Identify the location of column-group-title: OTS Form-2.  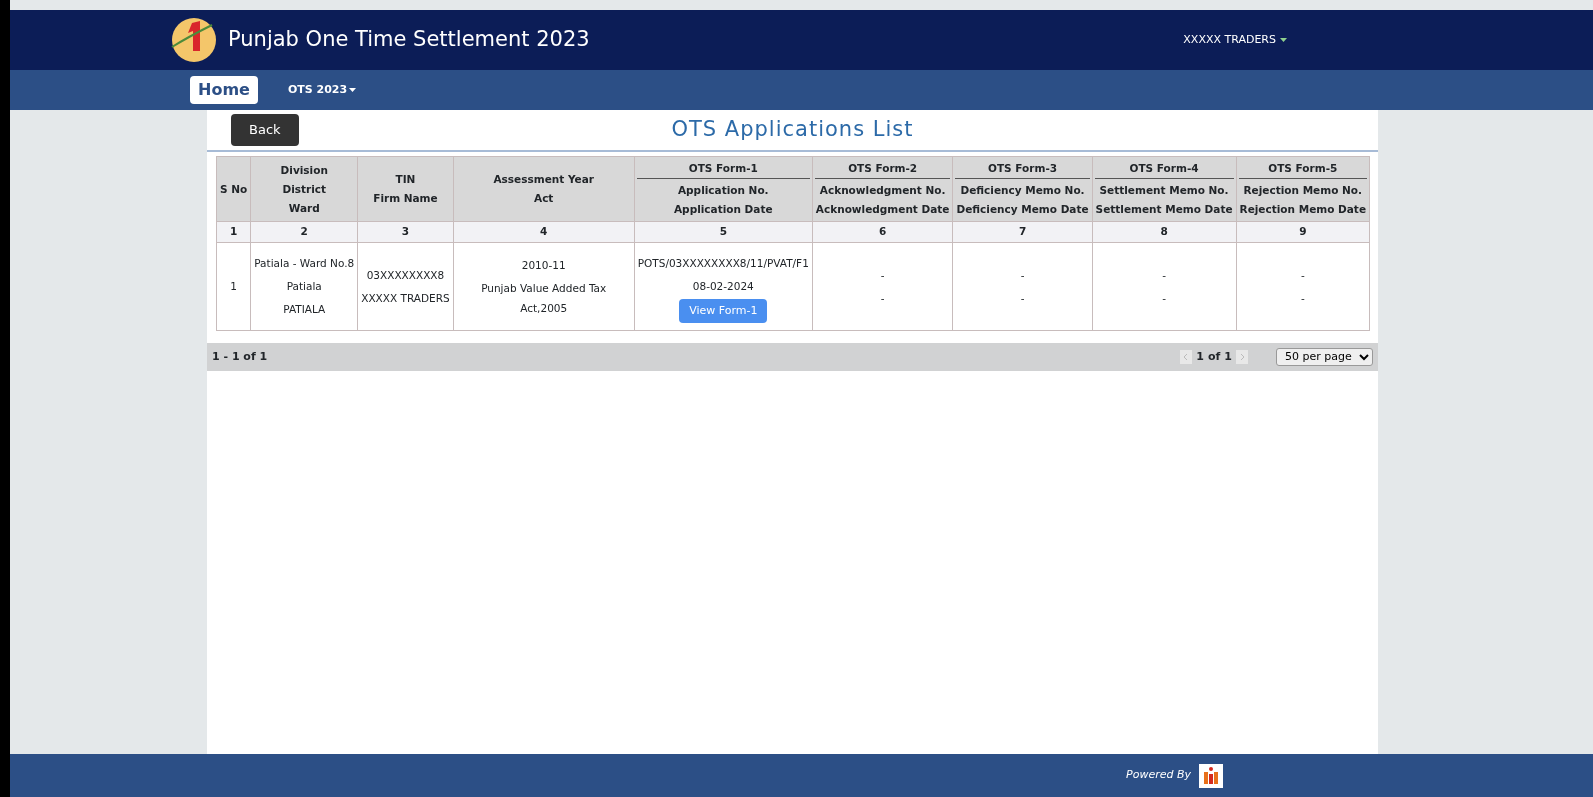
(883, 168).